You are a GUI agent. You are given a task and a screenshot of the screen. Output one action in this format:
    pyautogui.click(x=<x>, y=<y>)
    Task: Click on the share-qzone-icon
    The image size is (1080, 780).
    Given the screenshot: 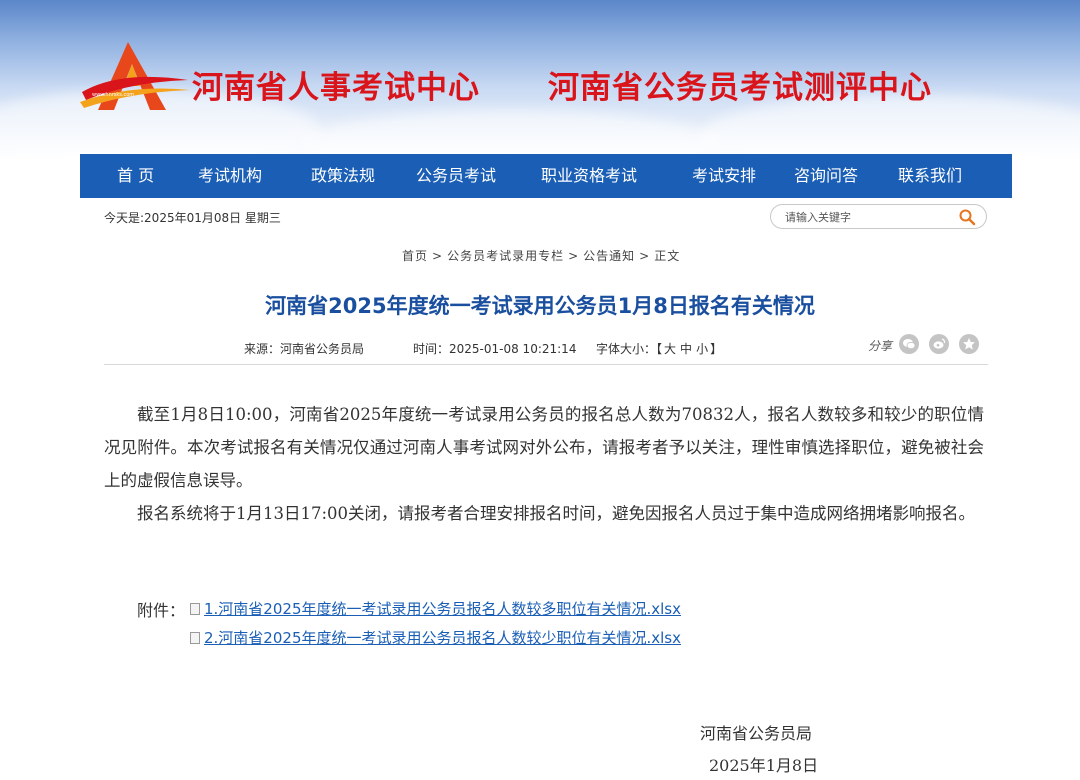 What is the action you would take?
    pyautogui.click(x=969, y=344)
    